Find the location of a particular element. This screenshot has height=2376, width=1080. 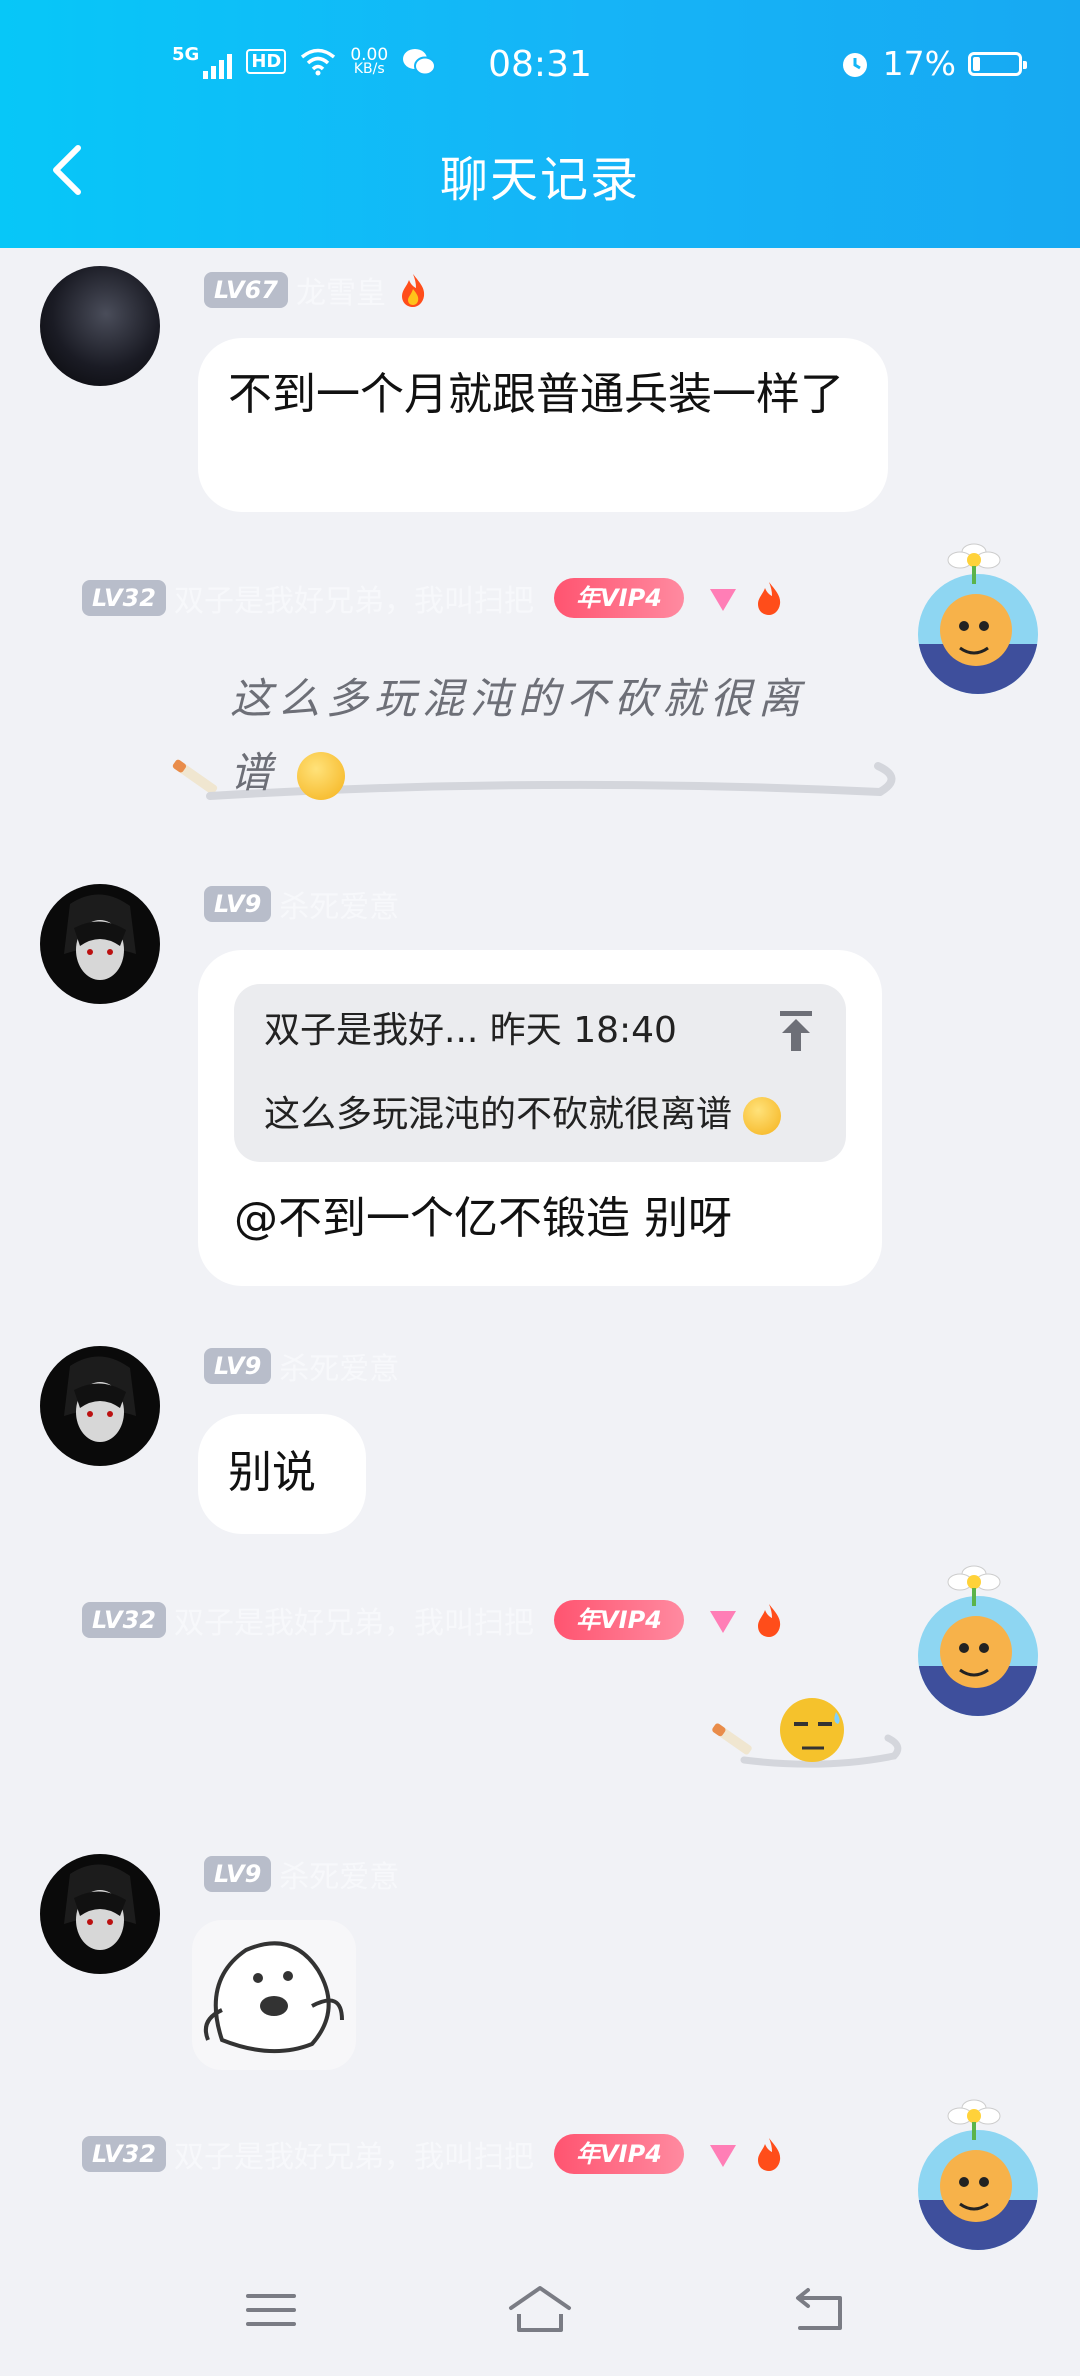

message-text: 这么多玩混沌的不砍就很离 is located at coordinates (518, 698).